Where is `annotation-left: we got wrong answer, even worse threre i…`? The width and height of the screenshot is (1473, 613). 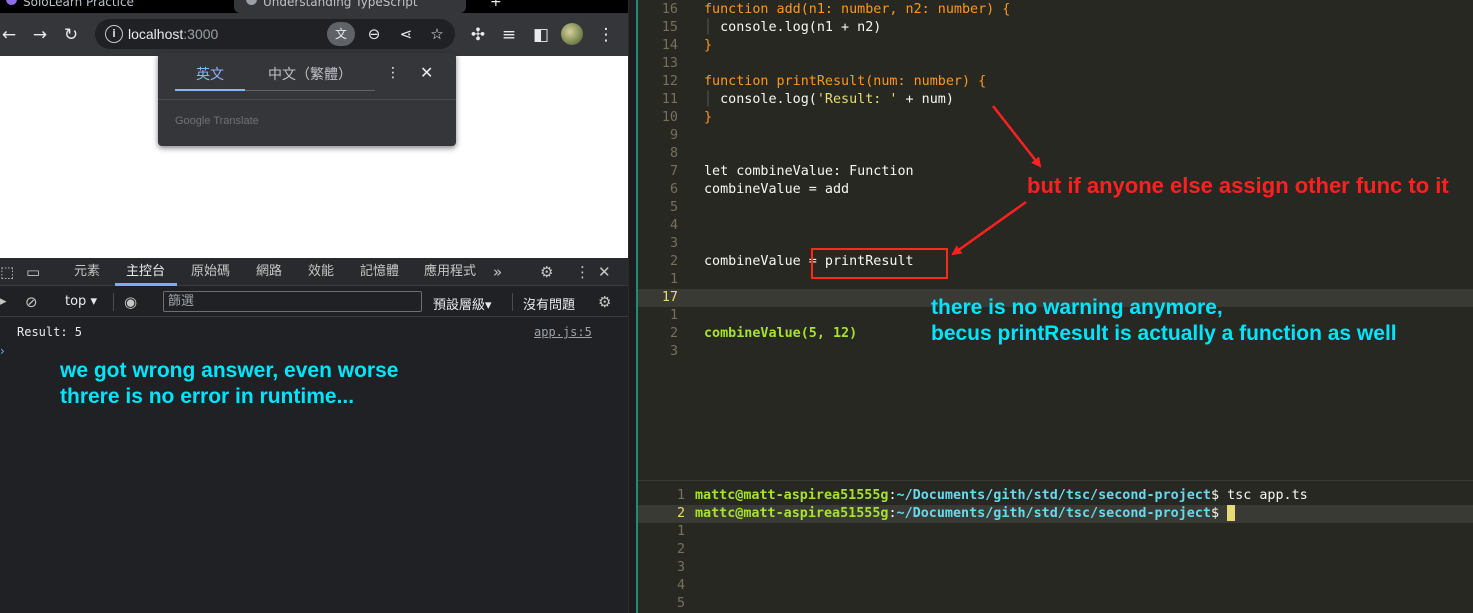
annotation-left: we got wrong answer, even worse threre i… is located at coordinates (229, 384).